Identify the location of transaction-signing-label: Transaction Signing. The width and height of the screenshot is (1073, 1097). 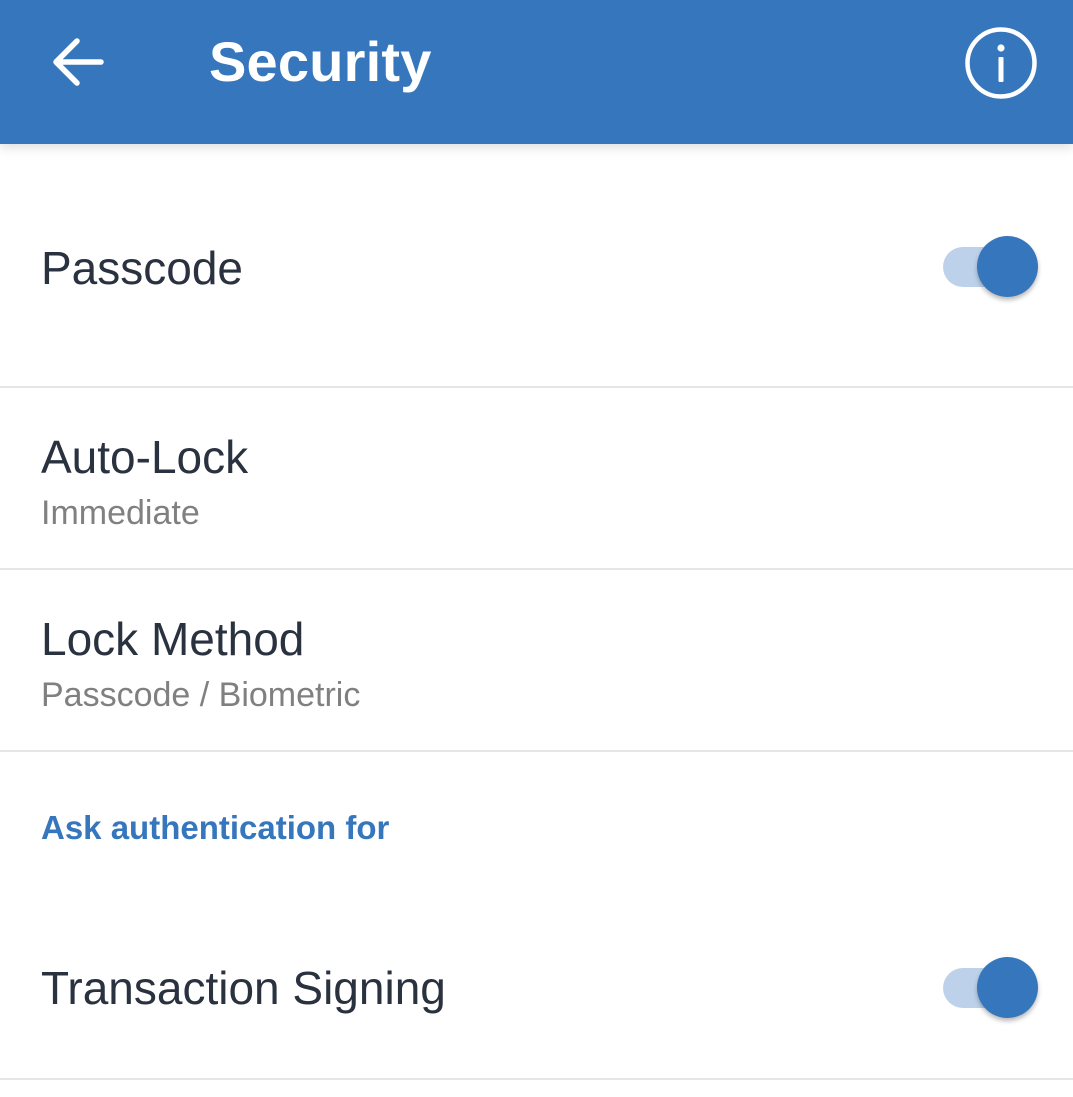
(243, 988).